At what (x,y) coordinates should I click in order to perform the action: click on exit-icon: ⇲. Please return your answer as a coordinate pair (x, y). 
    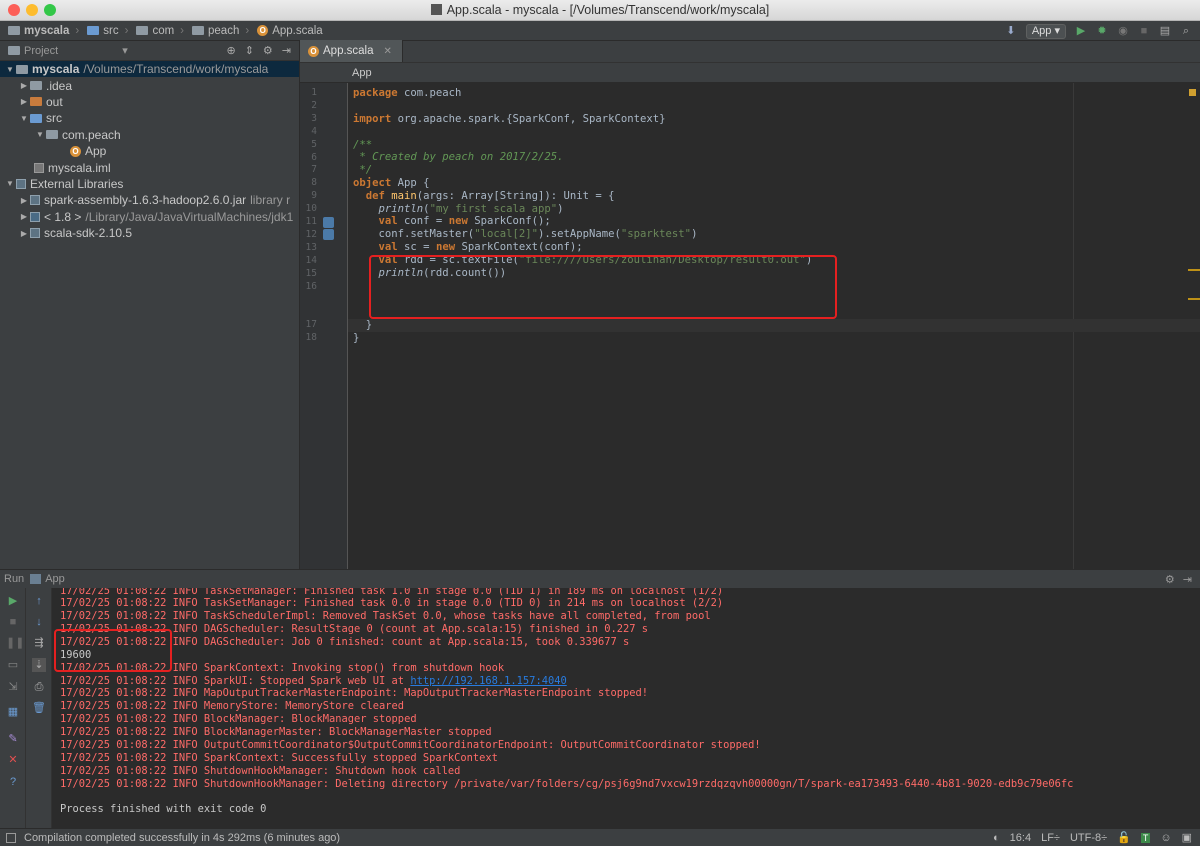
    Looking at the image, I should click on (13, 687).